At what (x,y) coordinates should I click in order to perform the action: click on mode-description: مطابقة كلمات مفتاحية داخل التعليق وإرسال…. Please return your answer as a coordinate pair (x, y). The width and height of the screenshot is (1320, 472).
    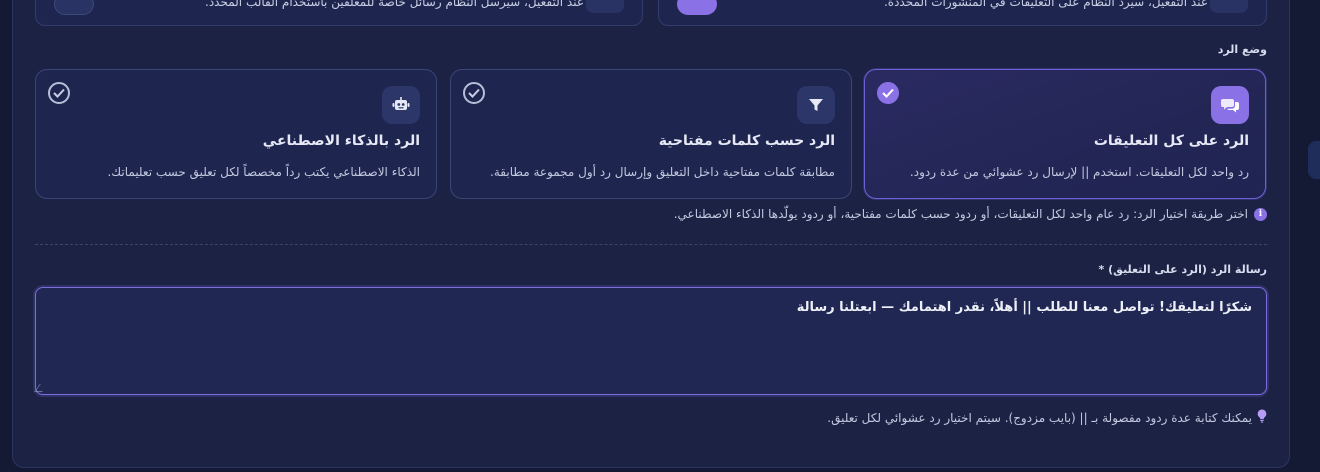
    Looking at the image, I should click on (662, 172).